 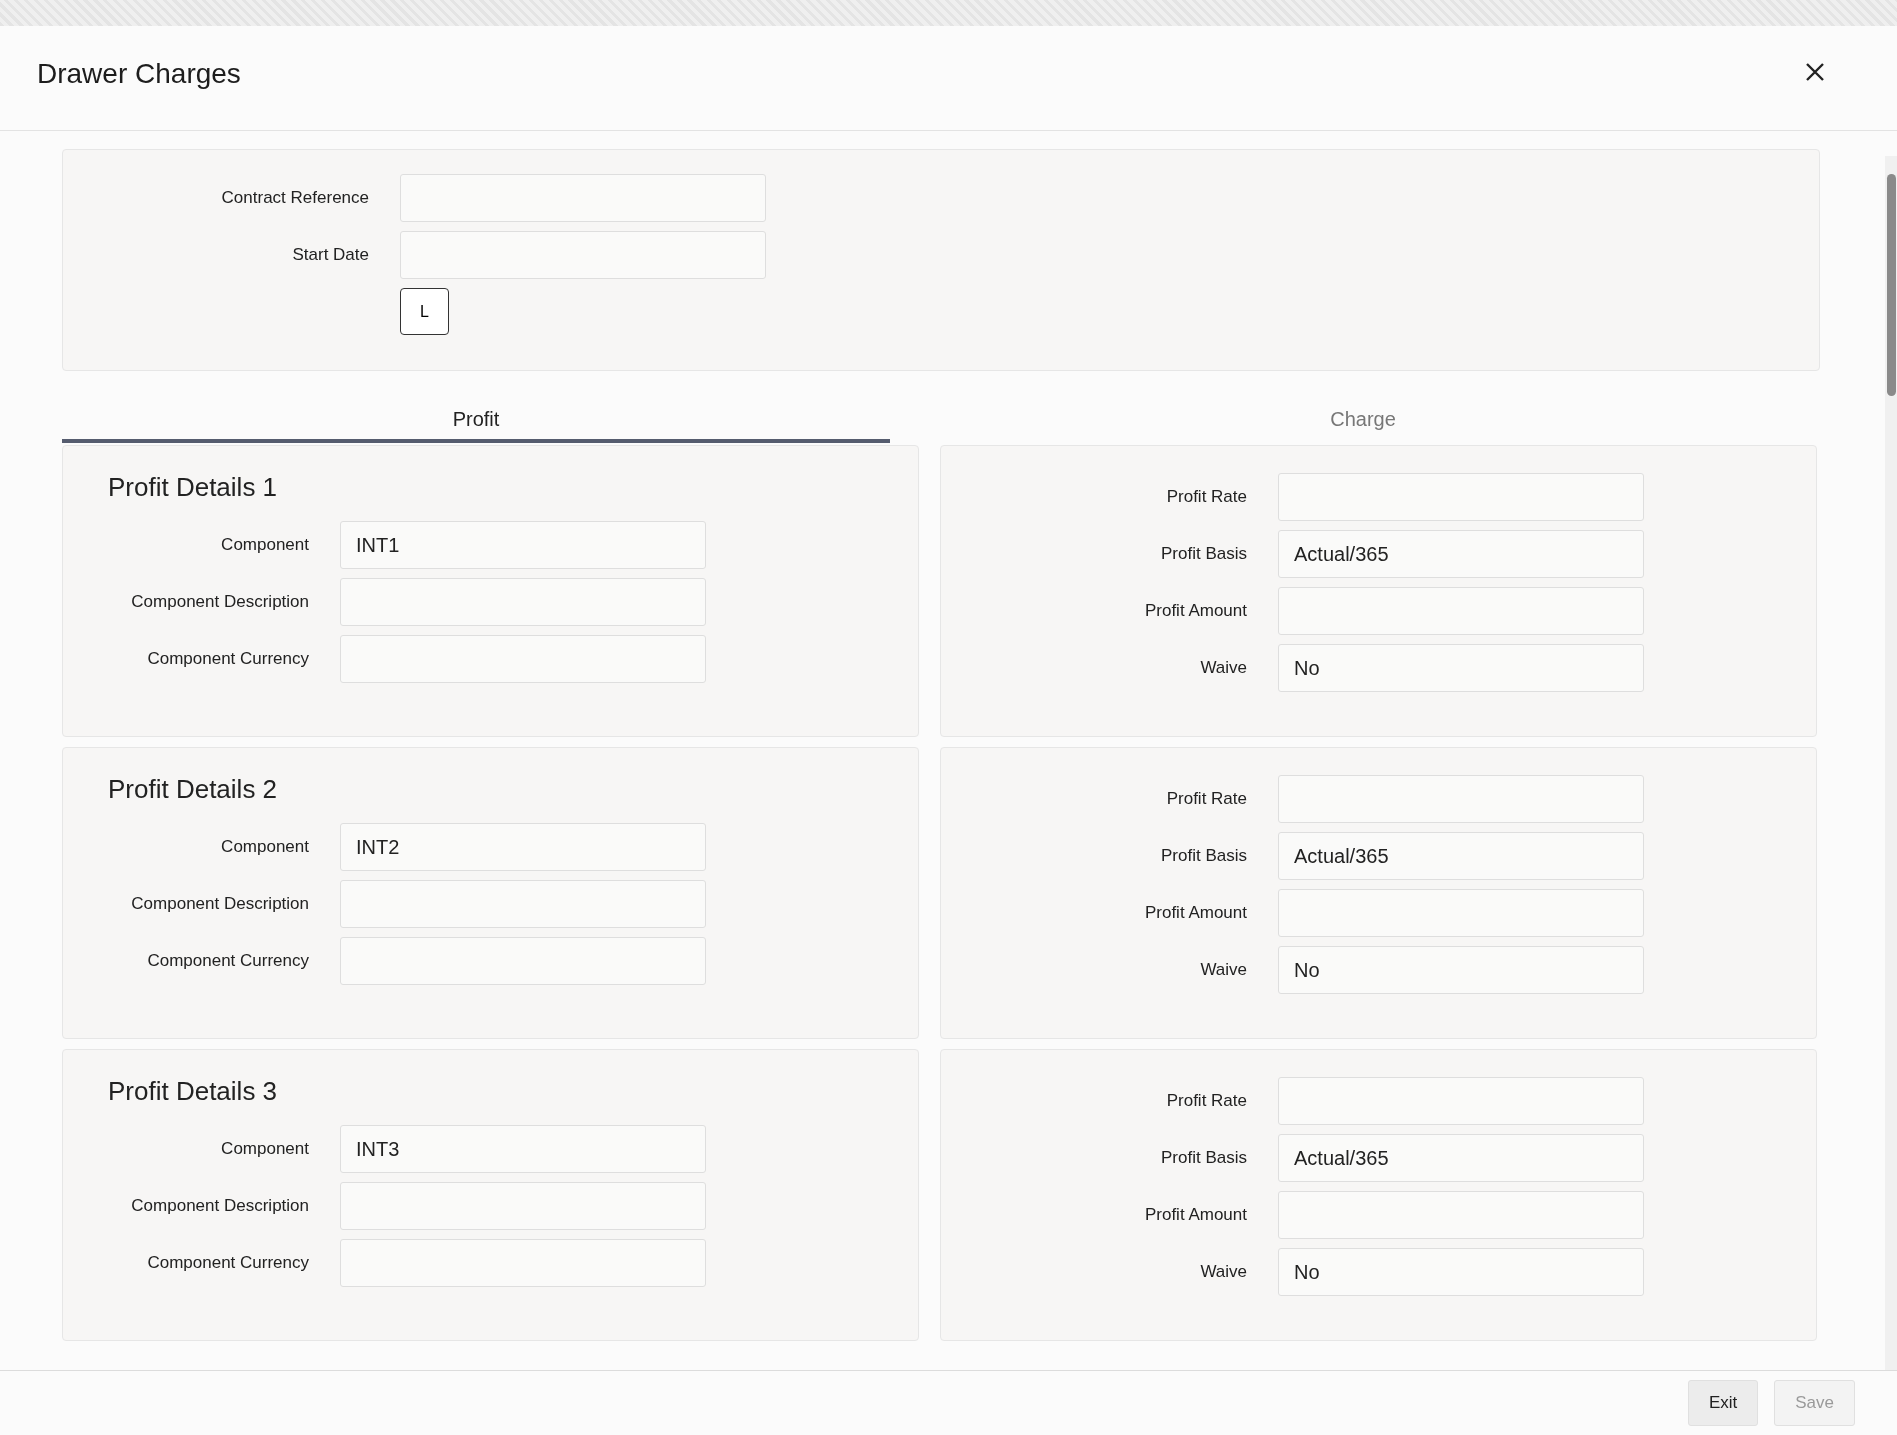 I want to click on window-title: Drawer Charges, so click(x=139, y=74).